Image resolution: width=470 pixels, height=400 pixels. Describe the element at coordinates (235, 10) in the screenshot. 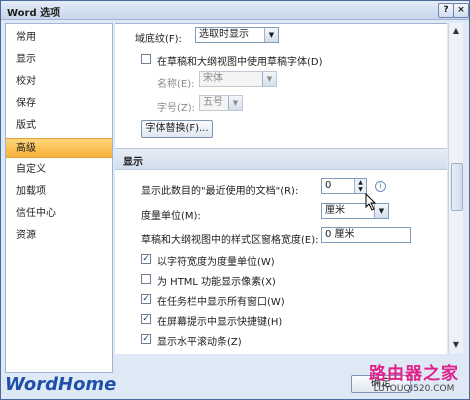

I see `title-bar: Word 选项 ? ×` at that location.